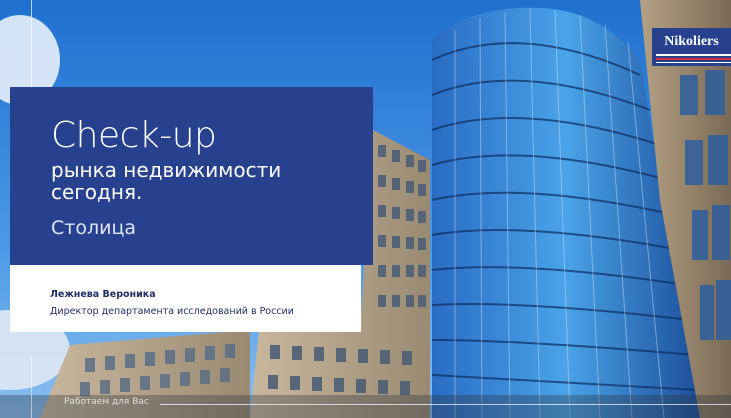 This screenshot has height=418, width=731. I want to click on footer-divider, so click(445, 404).